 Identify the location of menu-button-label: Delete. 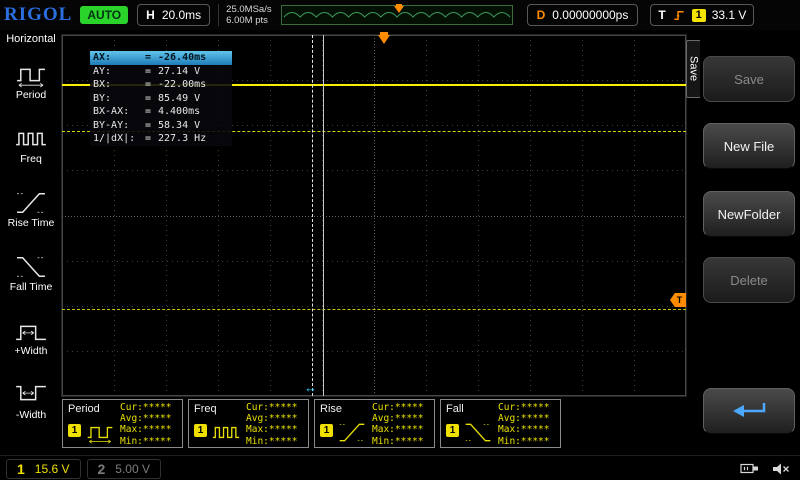
(749, 280).